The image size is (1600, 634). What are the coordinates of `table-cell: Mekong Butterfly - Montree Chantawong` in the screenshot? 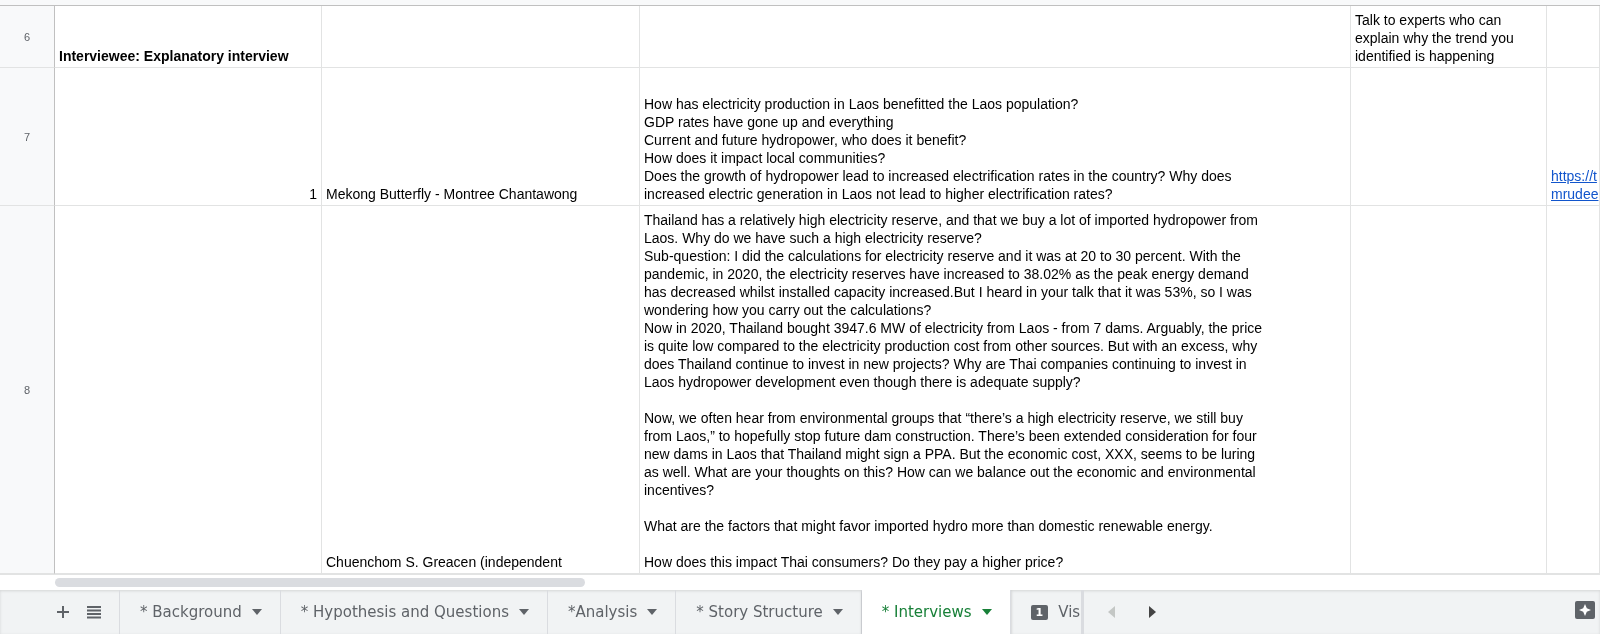 It's located at (481, 137).